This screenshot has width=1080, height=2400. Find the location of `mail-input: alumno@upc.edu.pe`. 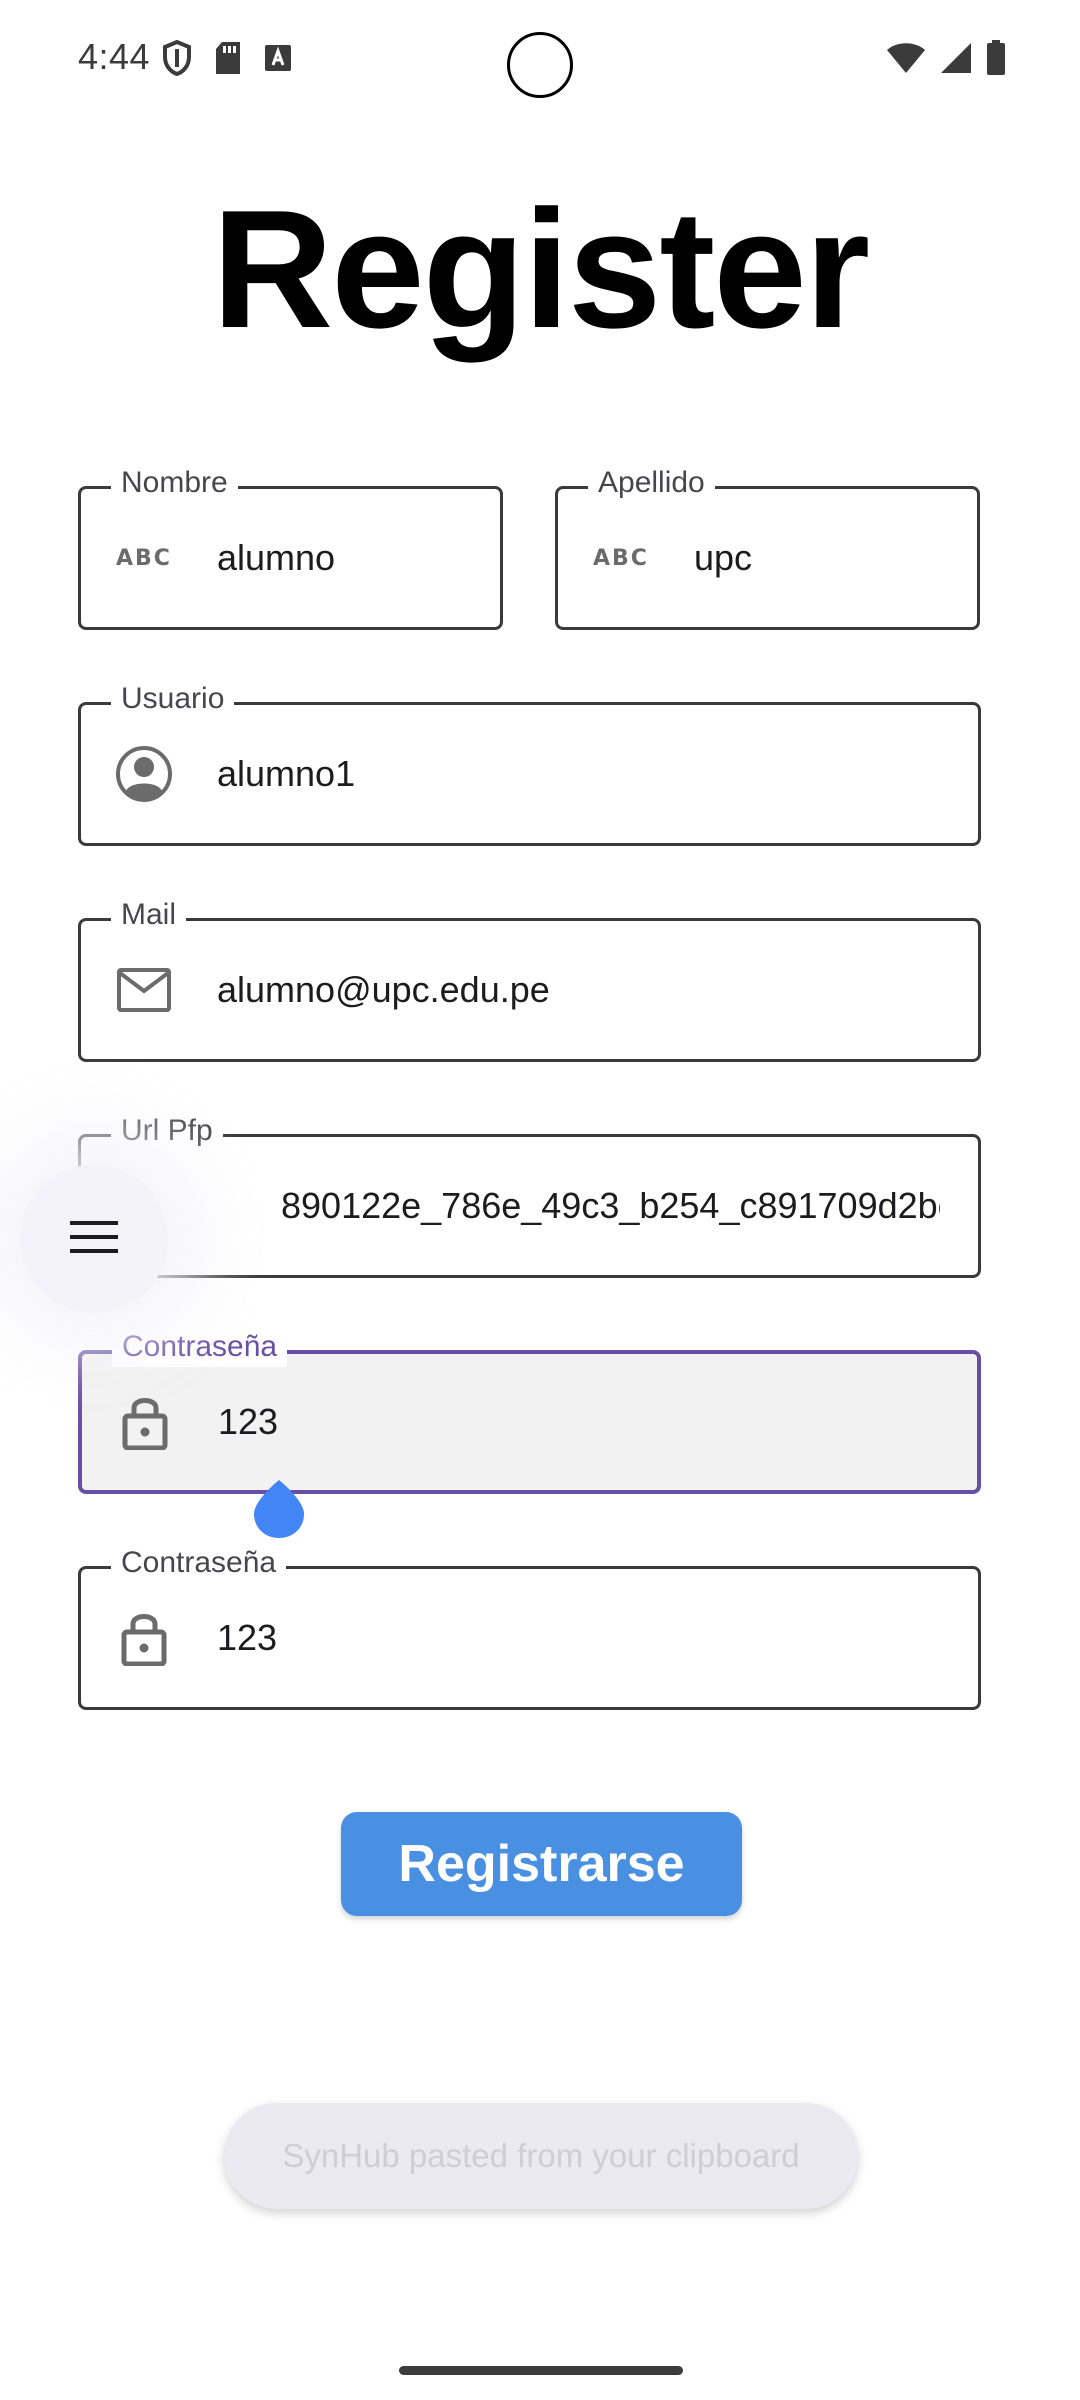

mail-input: alumno@upc.edu.pe is located at coordinates (585, 990).